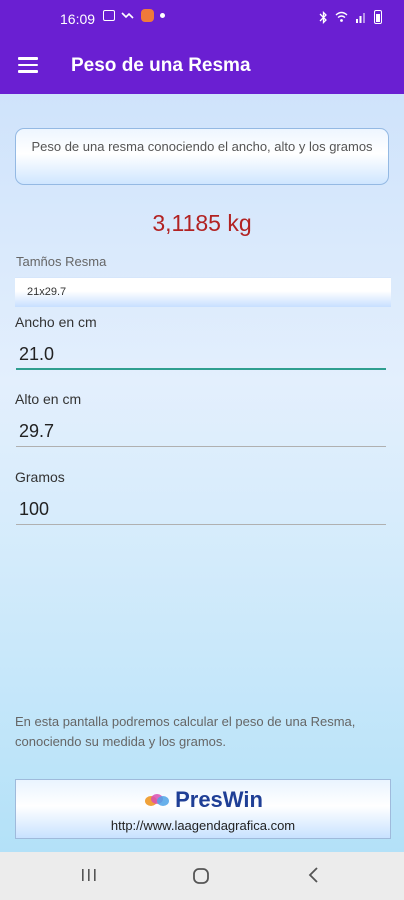 The image size is (404, 900). Describe the element at coordinates (161, 65) in the screenshot. I see `page-title: Peso de una Resma` at that location.